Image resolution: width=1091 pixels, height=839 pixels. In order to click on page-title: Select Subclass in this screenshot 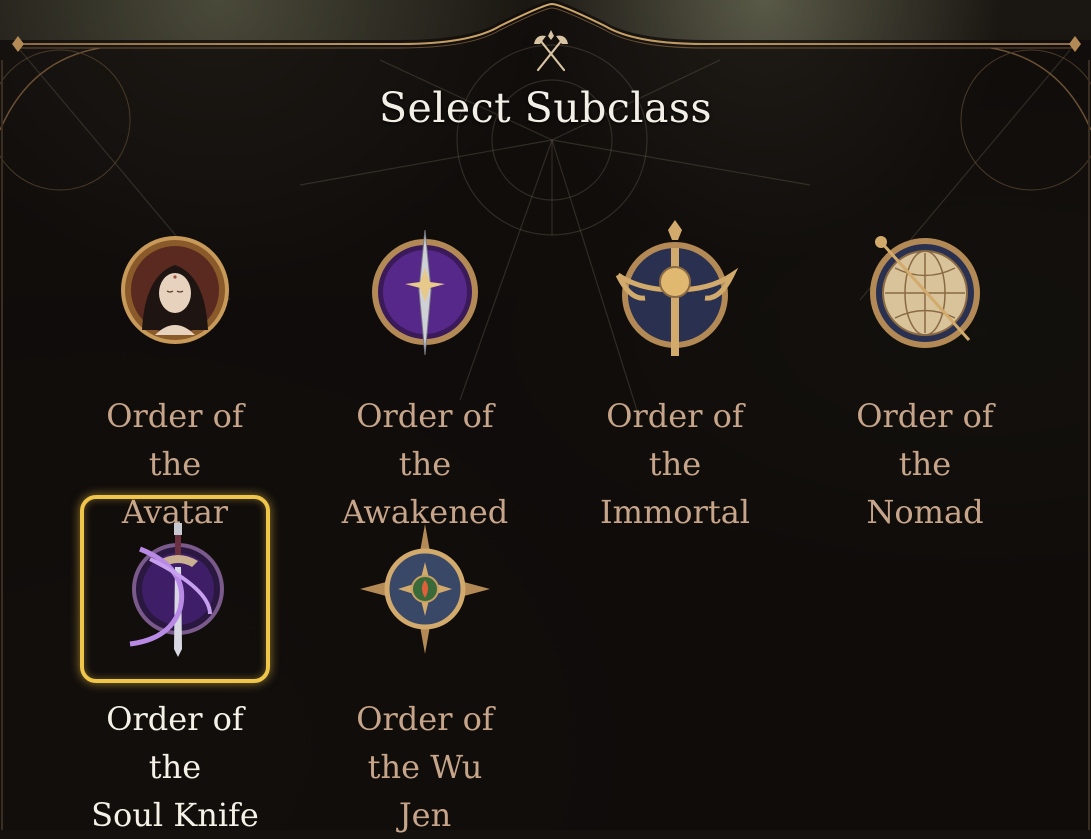, I will do `click(545, 108)`.